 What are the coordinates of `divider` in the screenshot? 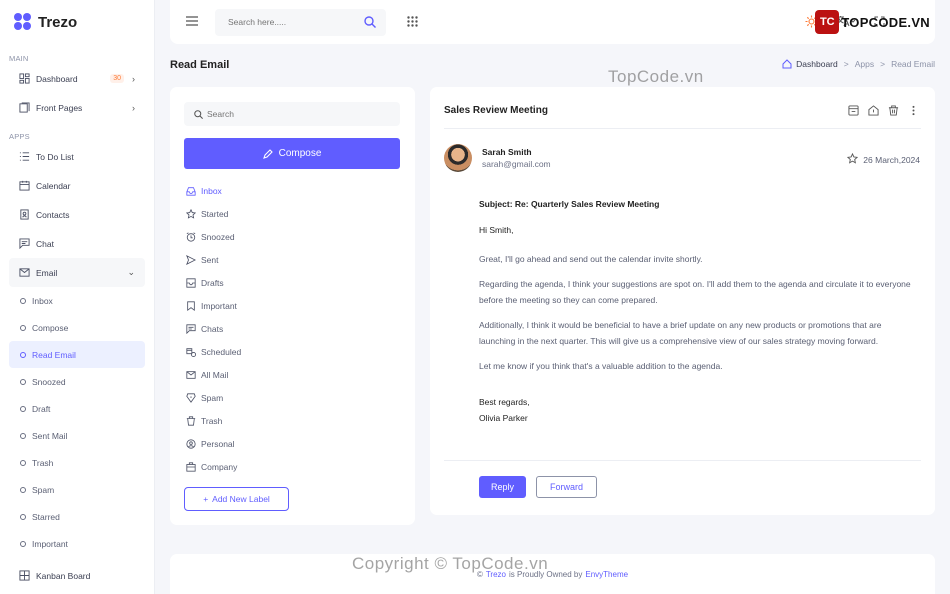 It's located at (682, 460).